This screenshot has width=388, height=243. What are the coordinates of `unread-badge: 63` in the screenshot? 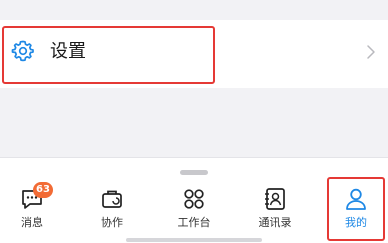 It's located at (43, 190).